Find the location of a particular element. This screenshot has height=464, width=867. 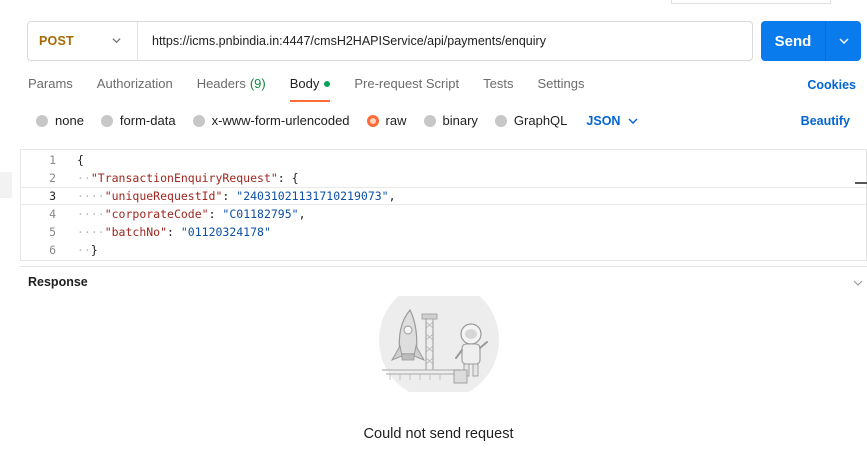

line-number: 6 is located at coordinates (52, 250).